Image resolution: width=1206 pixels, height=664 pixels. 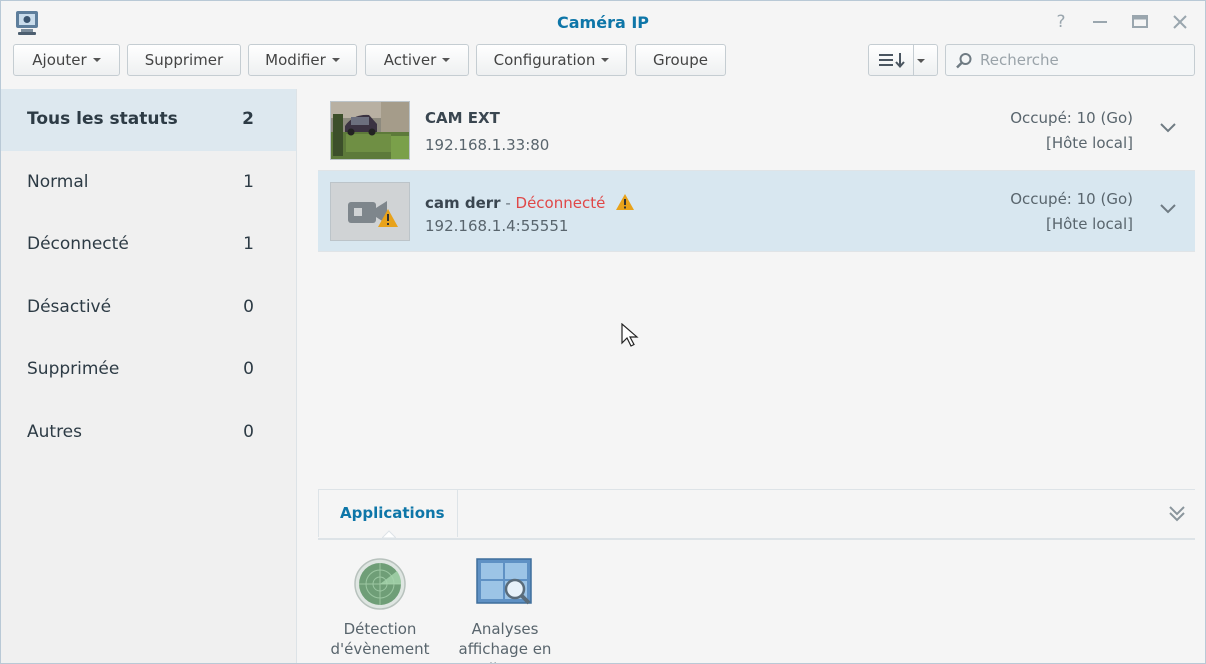 I want to click on sidebar-item-label: Normal, so click(x=58, y=182).